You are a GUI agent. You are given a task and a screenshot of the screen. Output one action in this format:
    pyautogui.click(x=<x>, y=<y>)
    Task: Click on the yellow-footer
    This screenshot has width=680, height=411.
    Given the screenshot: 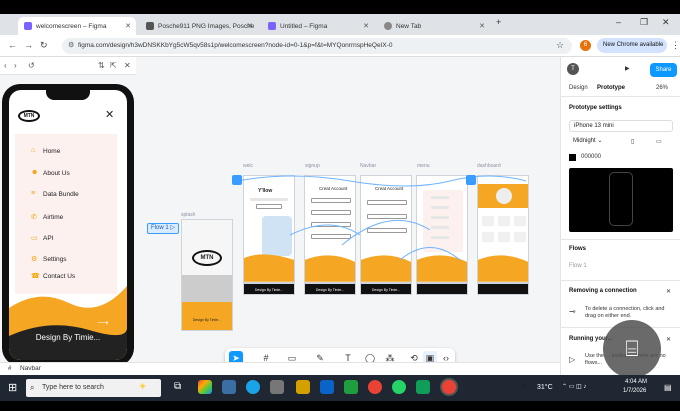 What is the action you would take?
    pyautogui.click(x=207, y=316)
    